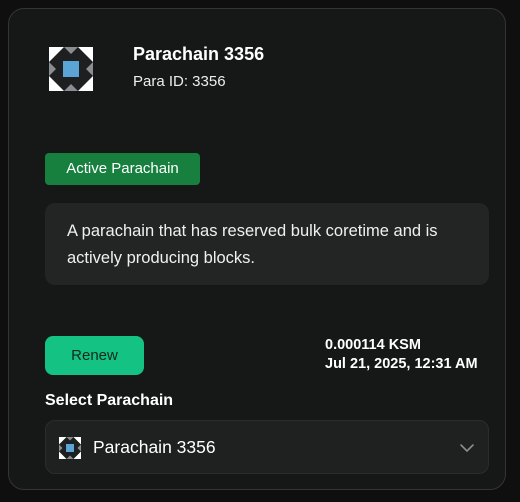 Image resolution: width=520 pixels, height=502 pixels. I want to click on renewal-price: 0.000114 KSM, so click(373, 345).